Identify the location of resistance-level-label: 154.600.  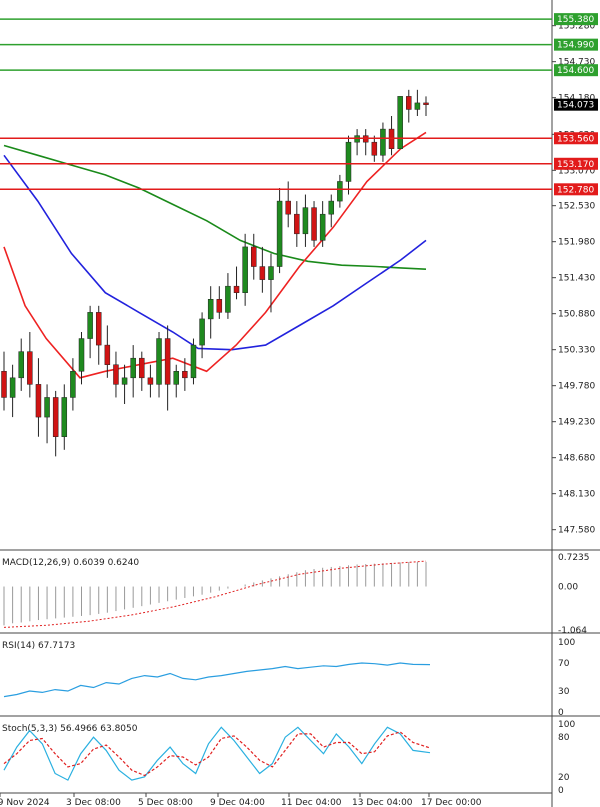
(576, 70).